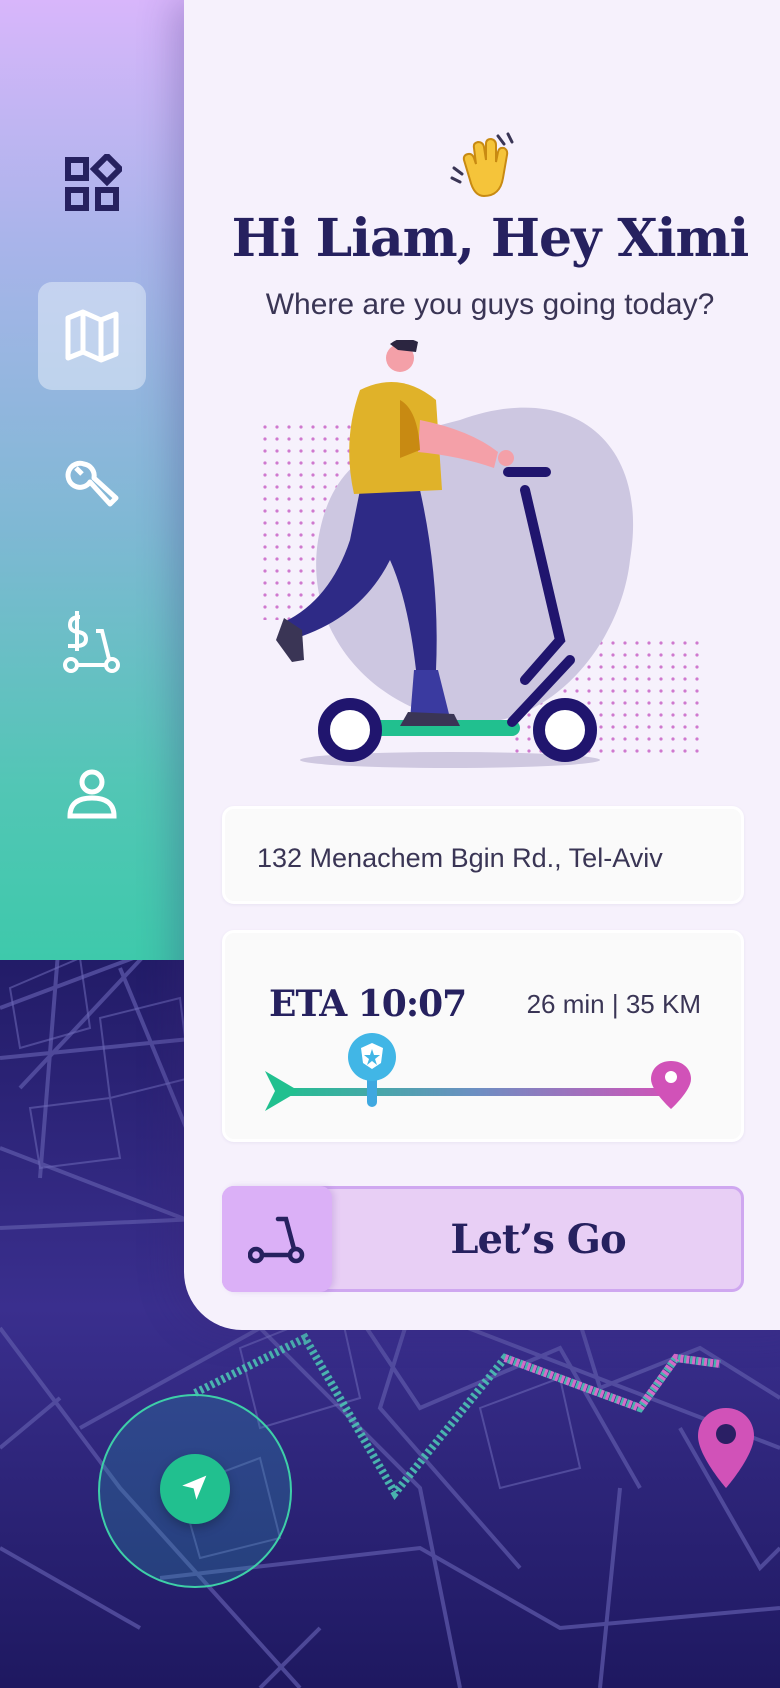 Image resolution: width=780 pixels, height=1688 pixels. I want to click on trip-duration: 26 min, so click(565, 1004).